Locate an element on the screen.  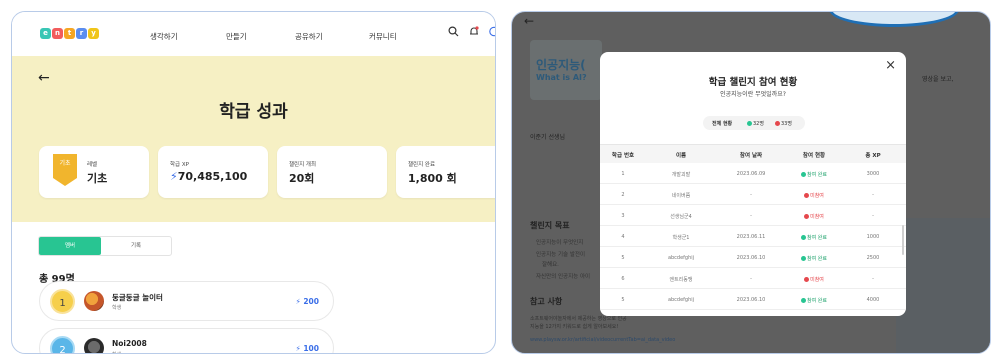
logo-letter: e is located at coordinates (45, 33).